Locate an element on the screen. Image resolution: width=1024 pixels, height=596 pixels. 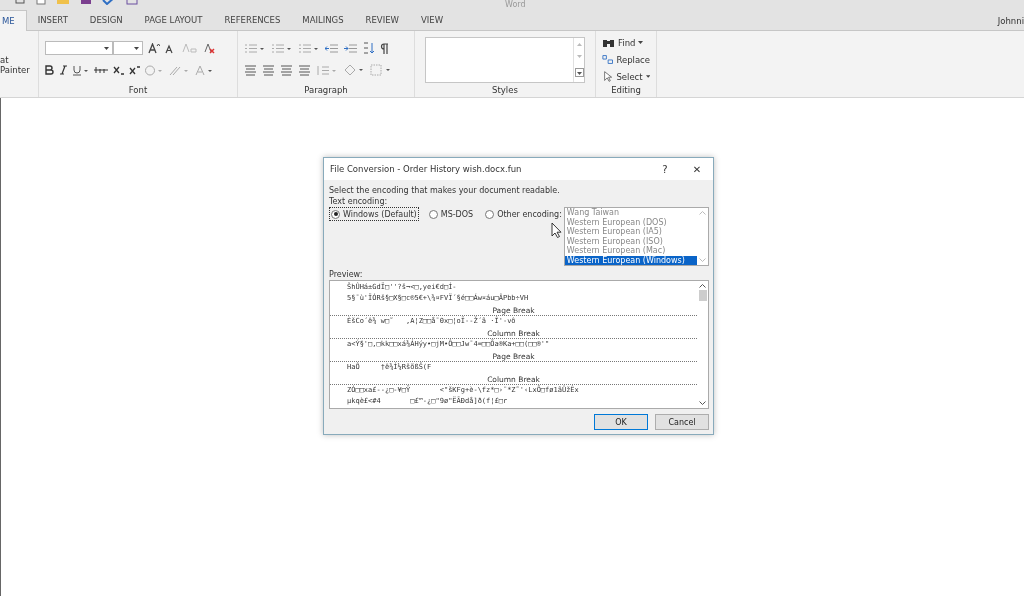
instruction-text: Select the encoding that makes your document readable. is located at coordinates (445, 190).